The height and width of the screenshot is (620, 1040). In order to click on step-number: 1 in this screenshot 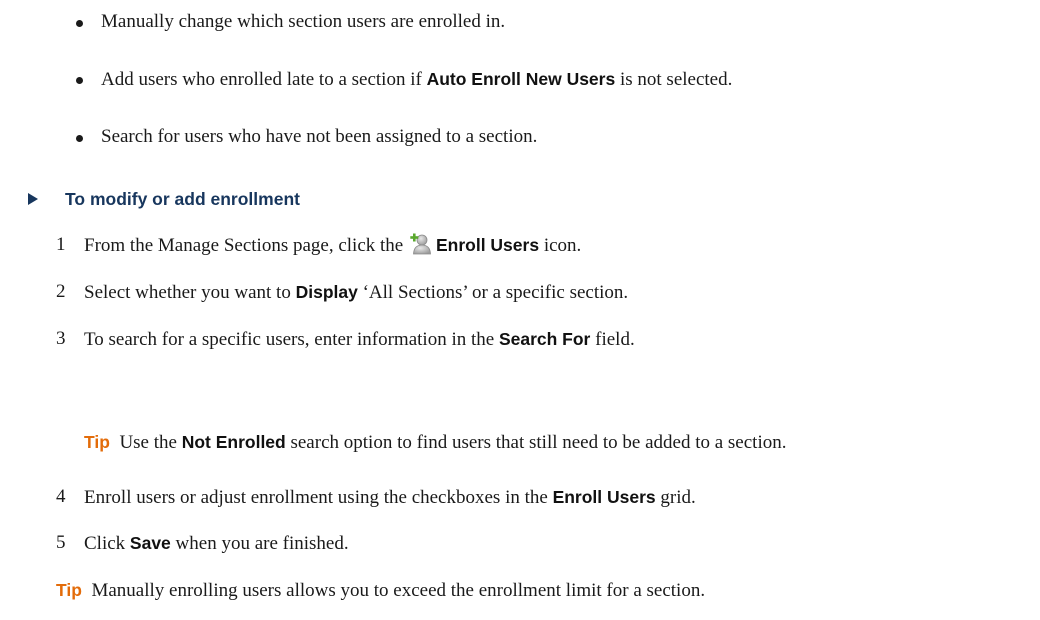, I will do `click(61, 244)`.